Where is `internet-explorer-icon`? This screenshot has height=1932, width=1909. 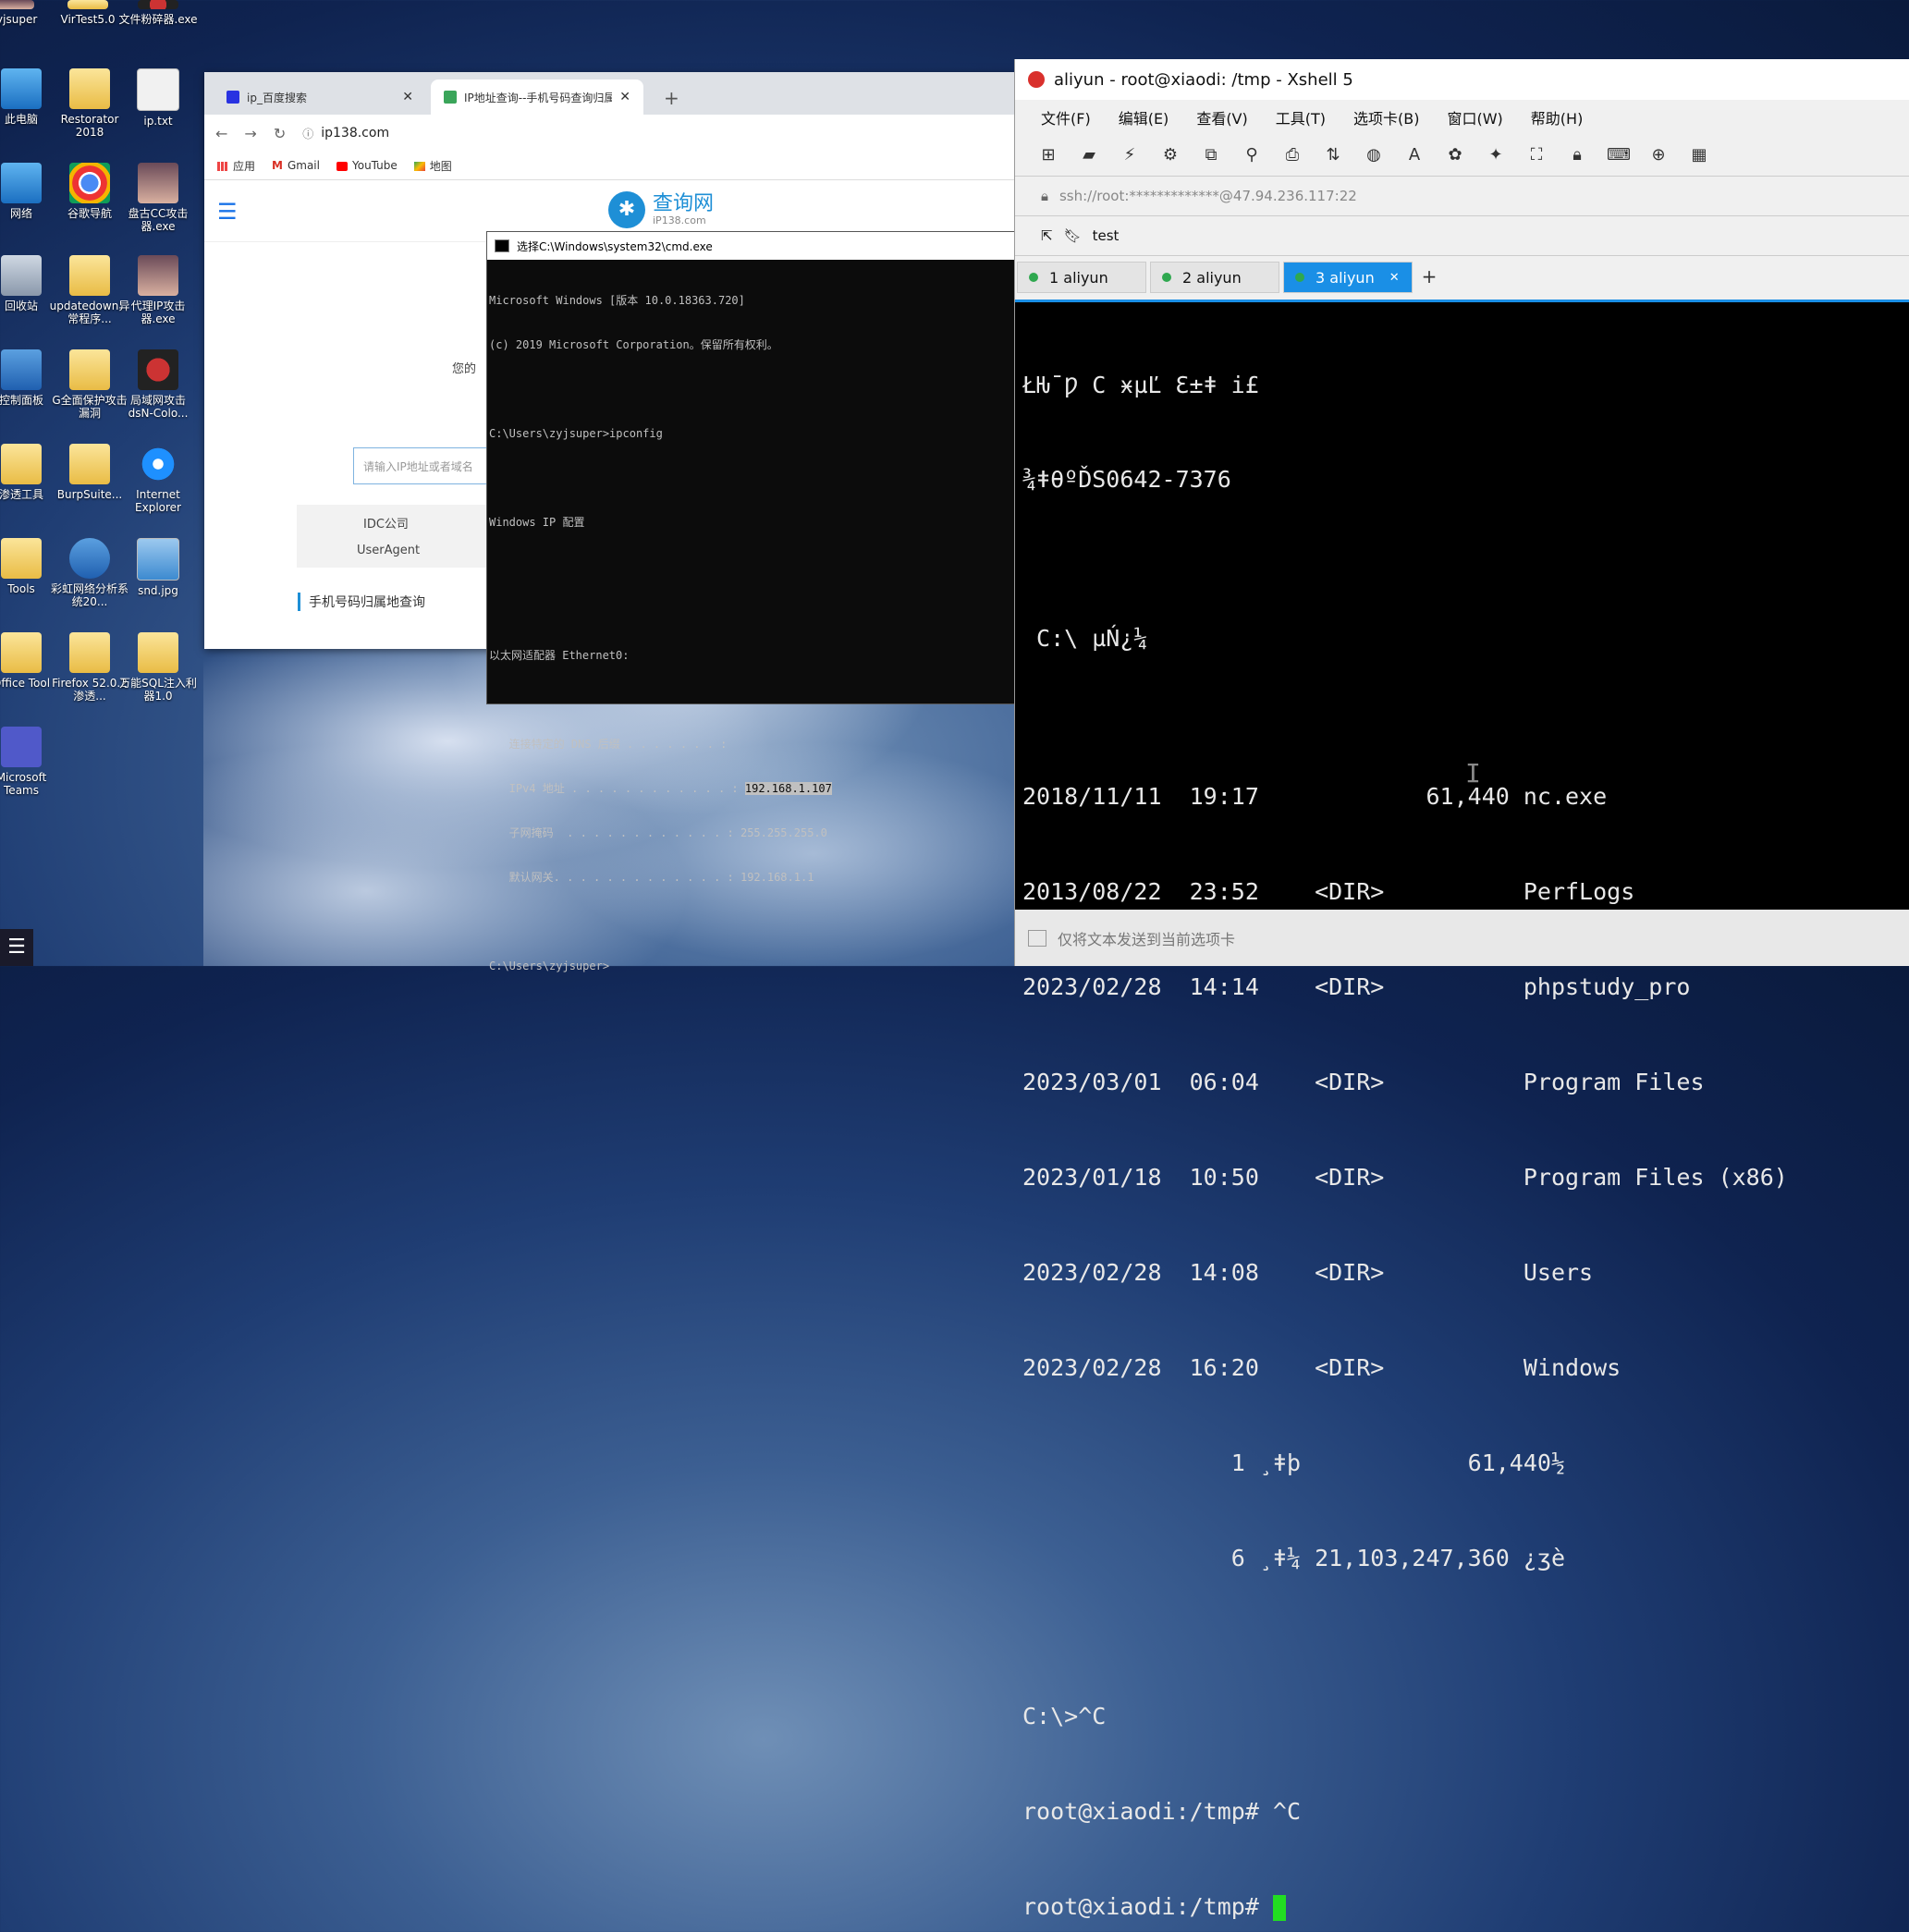 internet-explorer-icon is located at coordinates (158, 464).